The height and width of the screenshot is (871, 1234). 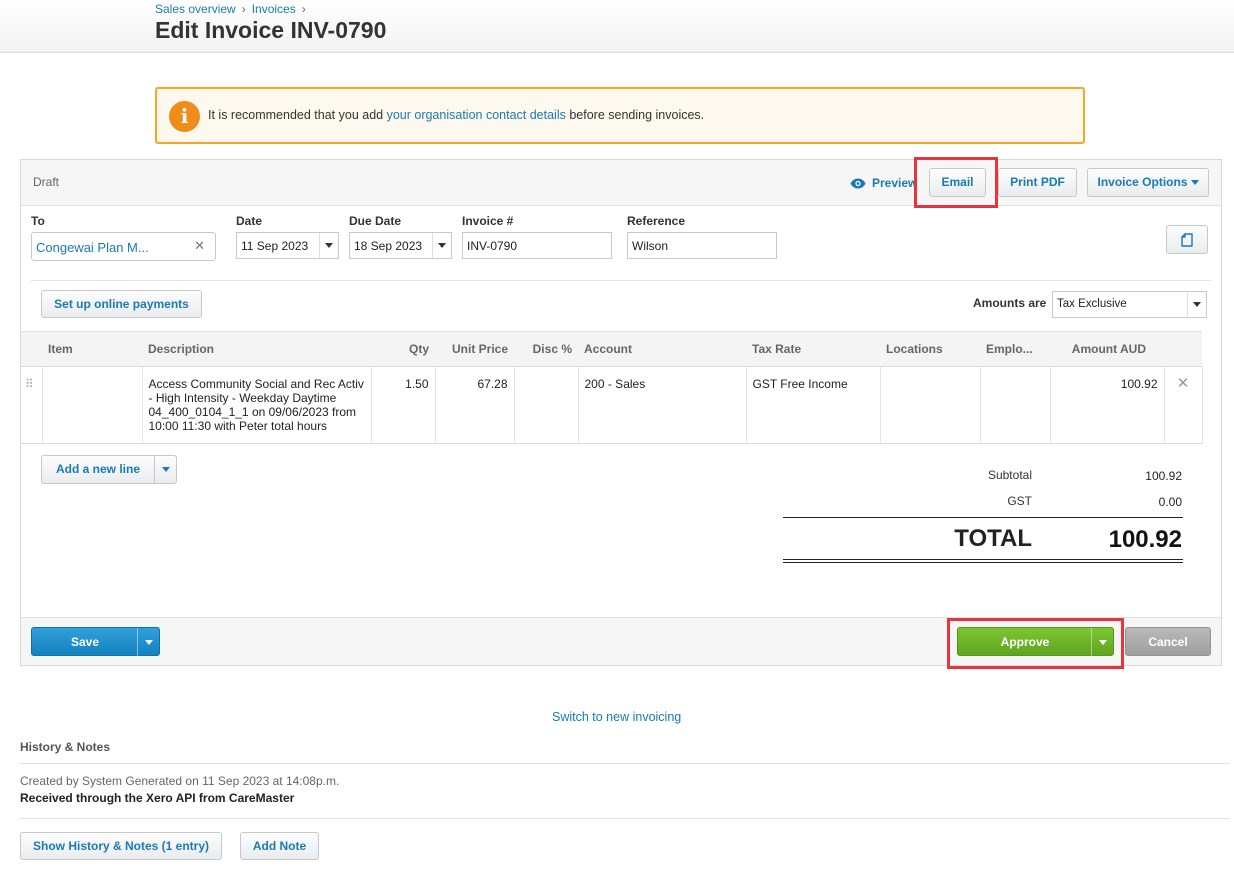 What do you see at coordinates (1019, 501) in the screenshot?
I see `gst-label: GST` at bounding box center [1019, 501].